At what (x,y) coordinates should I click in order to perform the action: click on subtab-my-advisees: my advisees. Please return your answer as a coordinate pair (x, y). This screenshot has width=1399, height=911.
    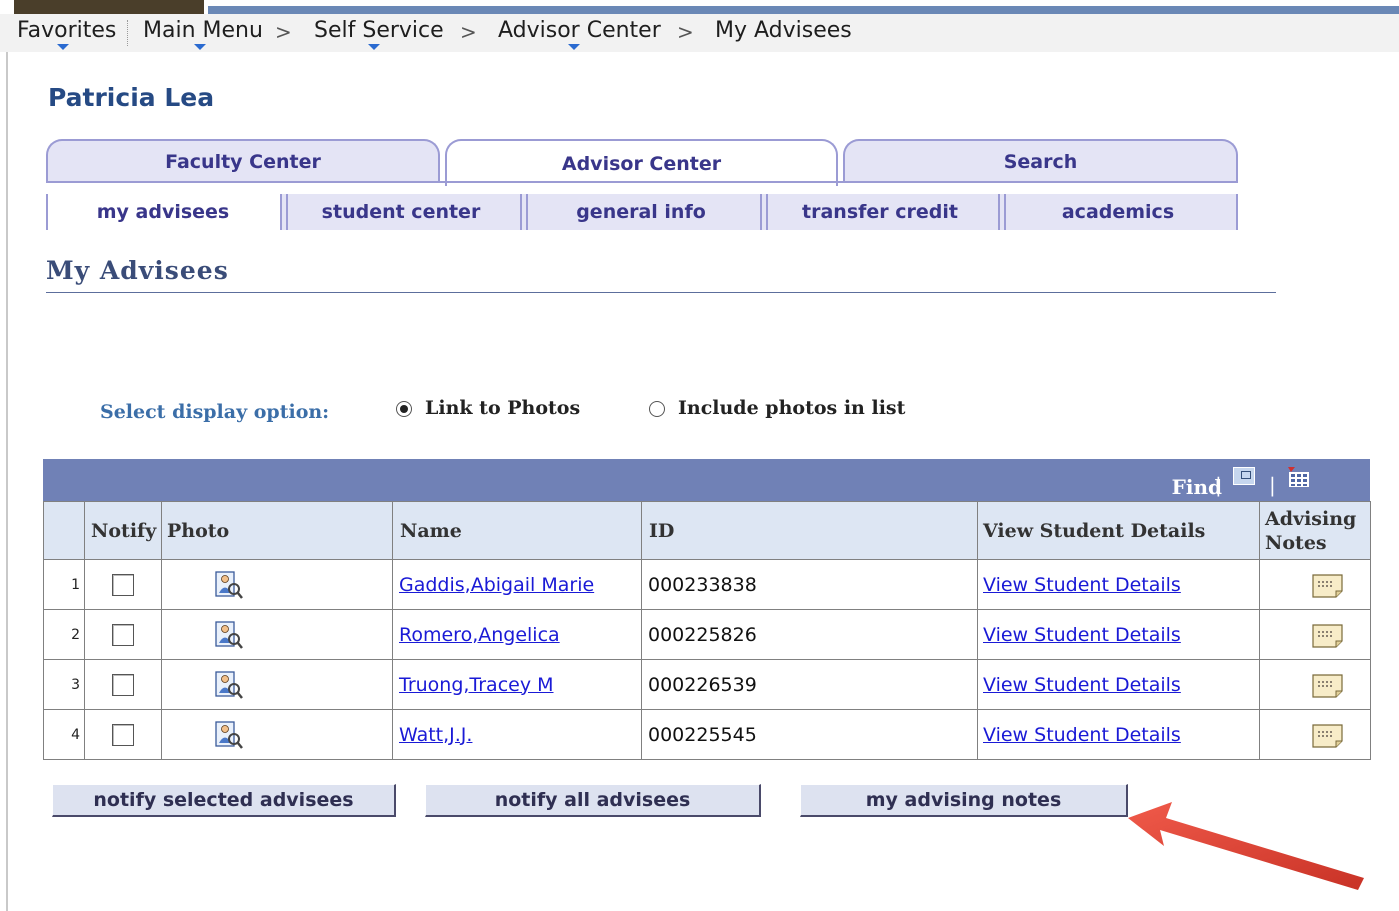
    Looking at the image, I should click on (162, 212).